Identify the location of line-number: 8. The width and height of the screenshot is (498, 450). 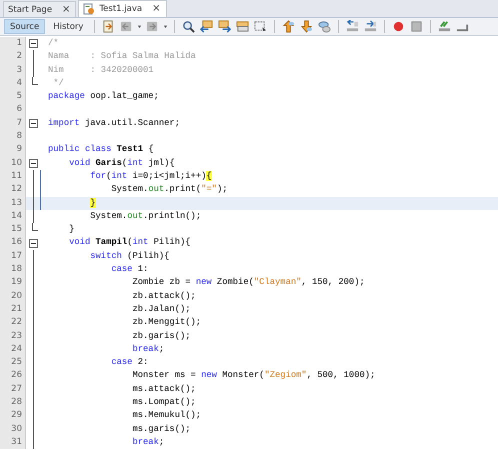
(13, 137).